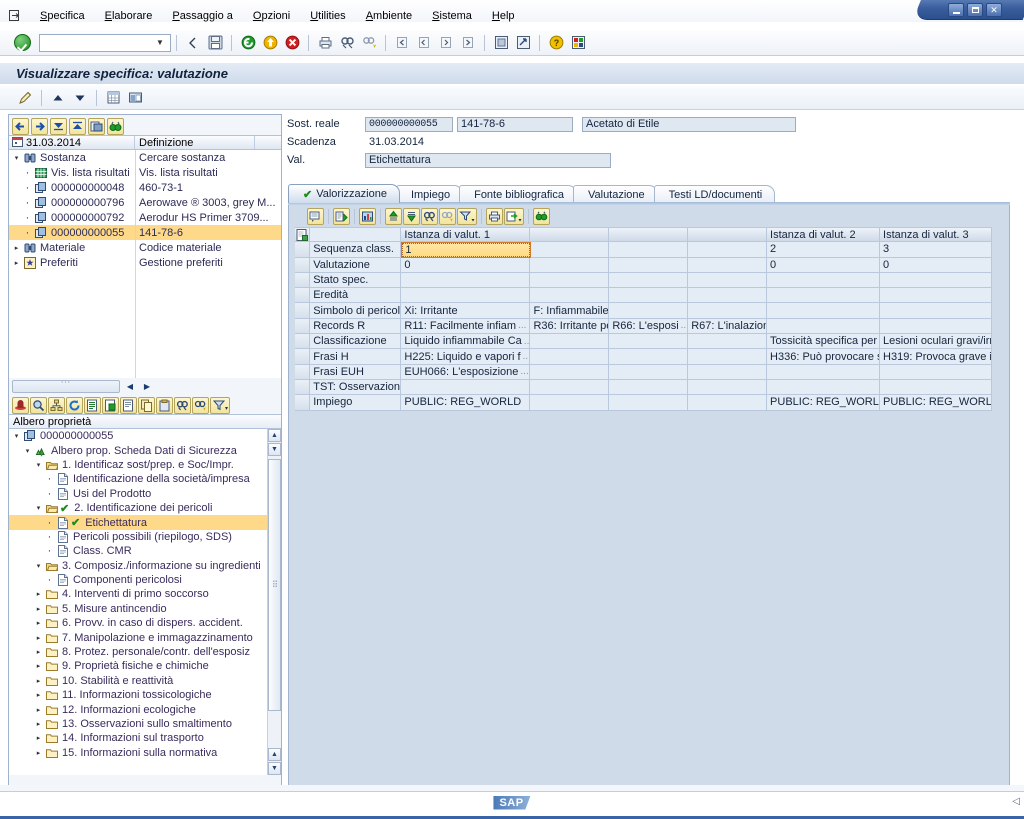 Image resolution: width=1024 pixels, height=819 pixels. Describe the element at coordinates (130, 386) in the screenshot. I see `nav-left-icon: ◀` at that location.